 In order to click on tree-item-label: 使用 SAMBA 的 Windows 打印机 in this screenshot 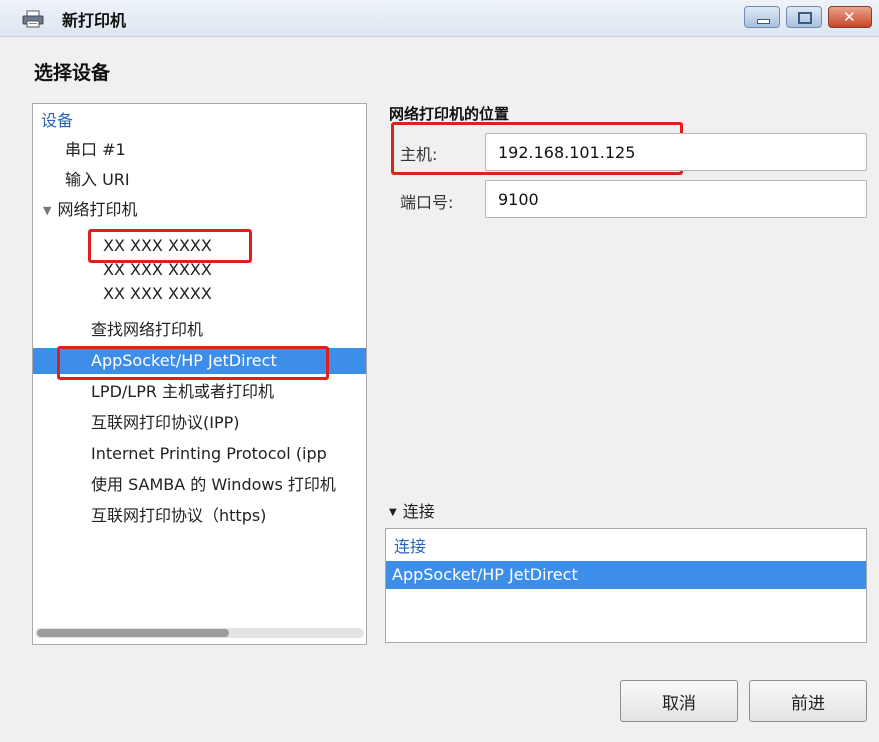, I will do `click(213, 484)`.